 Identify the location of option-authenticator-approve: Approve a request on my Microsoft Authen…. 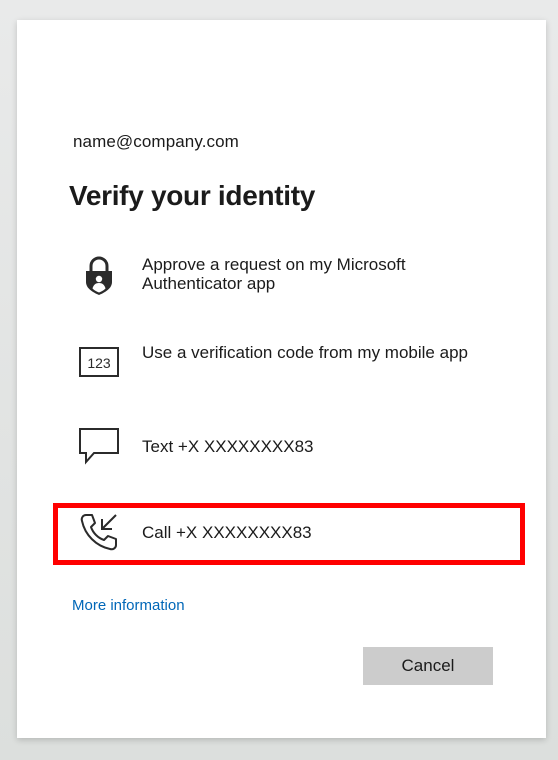
(281, 288).